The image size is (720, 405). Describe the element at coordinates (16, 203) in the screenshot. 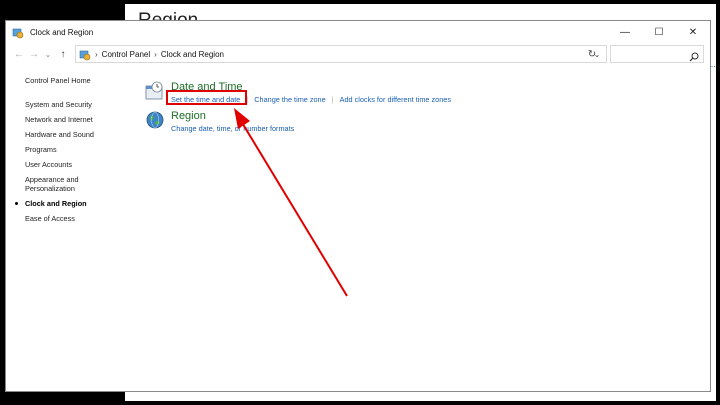

I see `active-bullet-icon` at that location.